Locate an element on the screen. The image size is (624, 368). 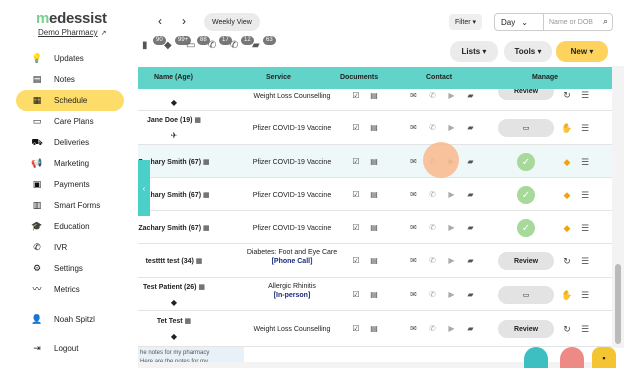
search-input: Name or DOB ⌕ is located at coordinates (578, 22).